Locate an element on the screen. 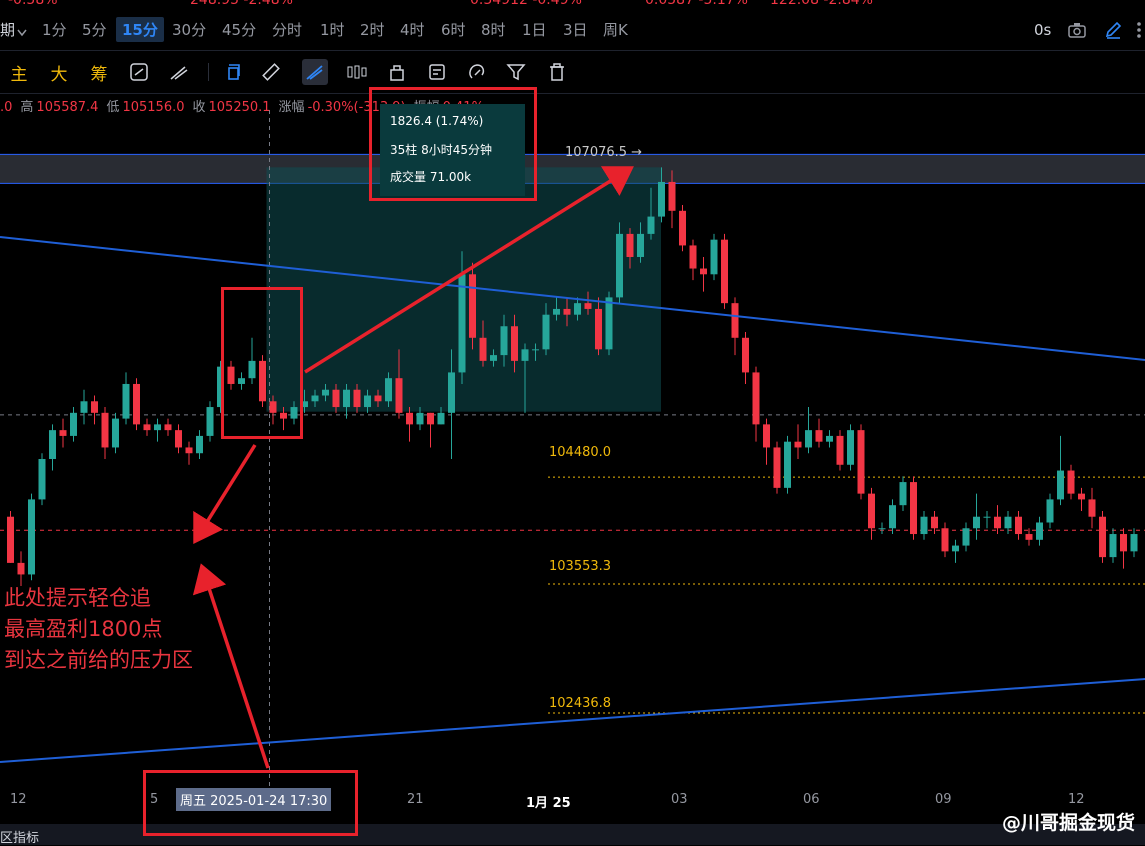 This screenshot has width=1145, height=846. price-level-label-3: 102436.8 is located at coordinates (580, 703).